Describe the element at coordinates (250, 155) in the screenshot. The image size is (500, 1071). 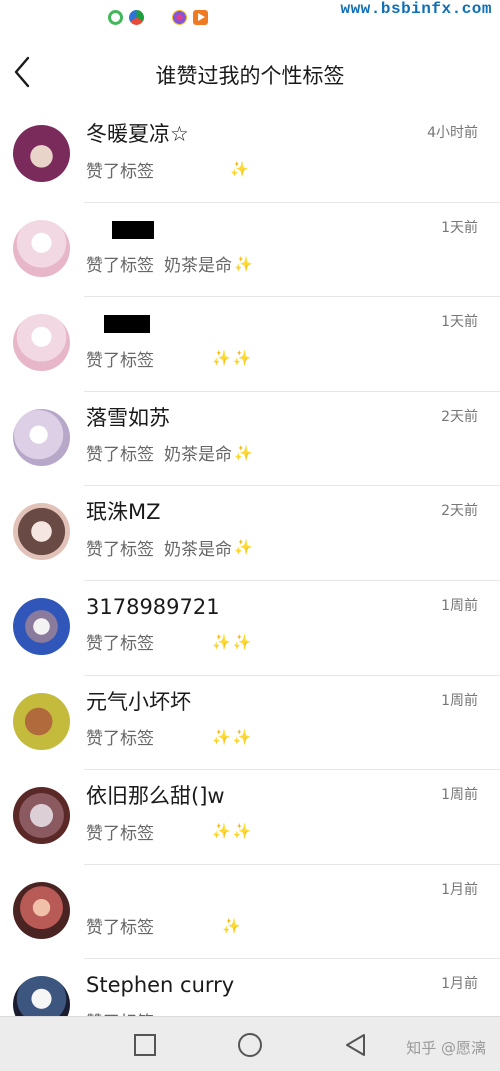
I see `list-item: 冬暖夏凉☆ 4小时前 赞了标签 ✨` at that location.